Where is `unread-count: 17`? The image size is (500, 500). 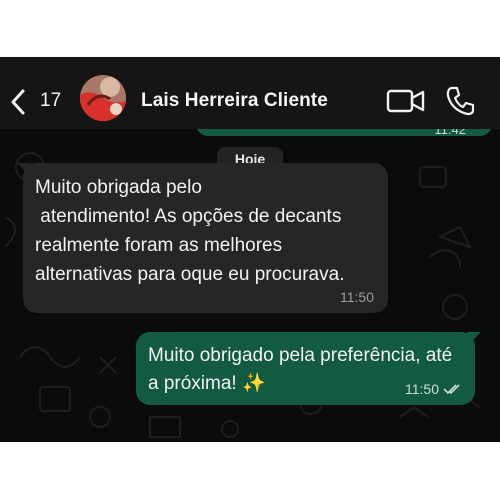
unread-count: 17 is located at coordinates (50, 101).